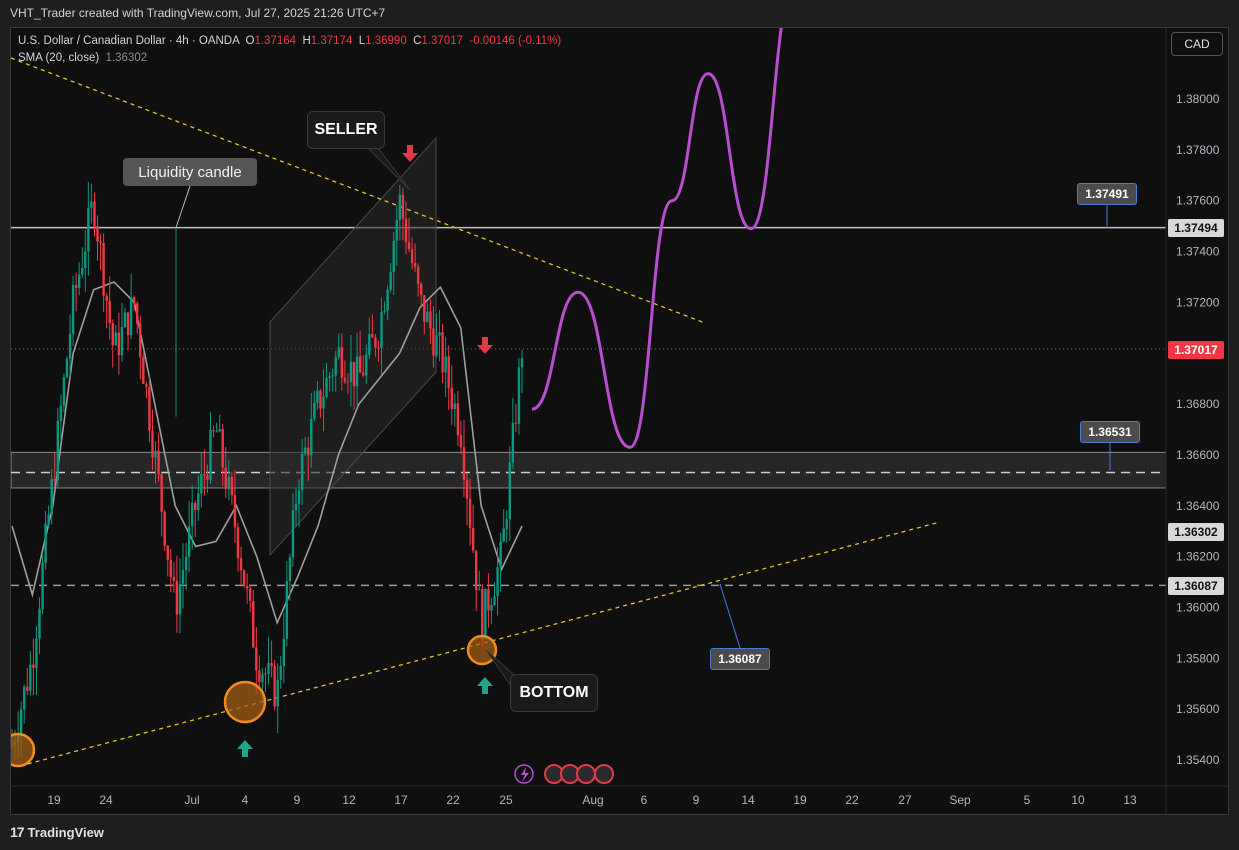 This screenshot has width=1239, height=850. I want to click on y-tick-label: 1.37800, so click(1198, 150).